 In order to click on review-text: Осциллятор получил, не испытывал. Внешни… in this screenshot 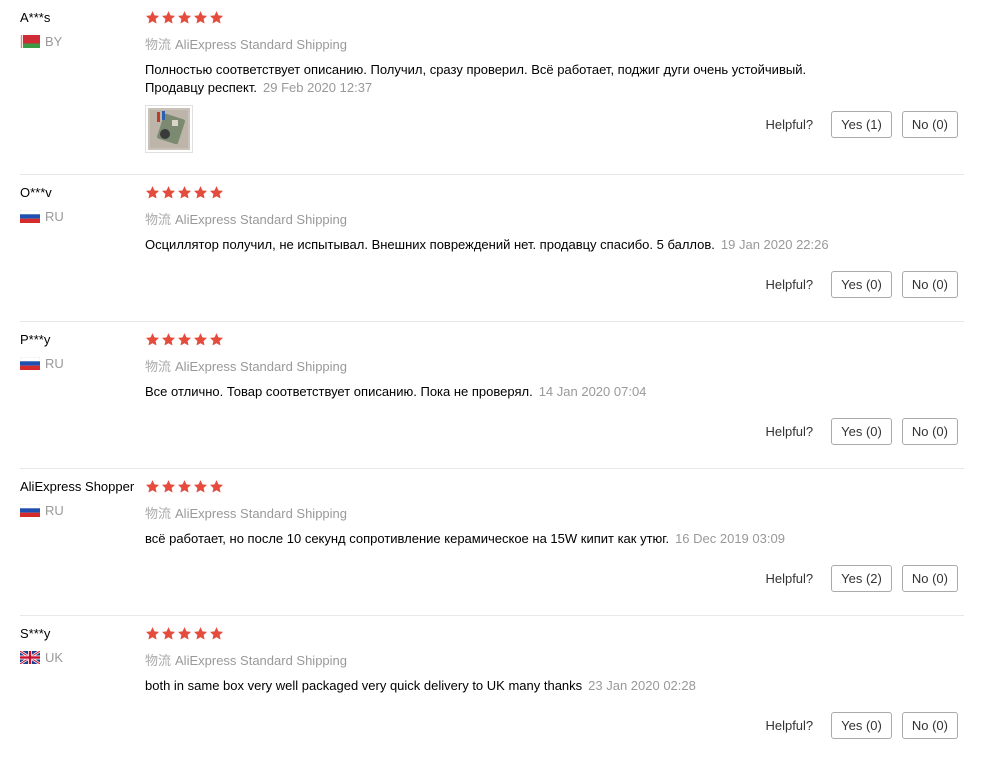, I will do `click(505, 245)`.